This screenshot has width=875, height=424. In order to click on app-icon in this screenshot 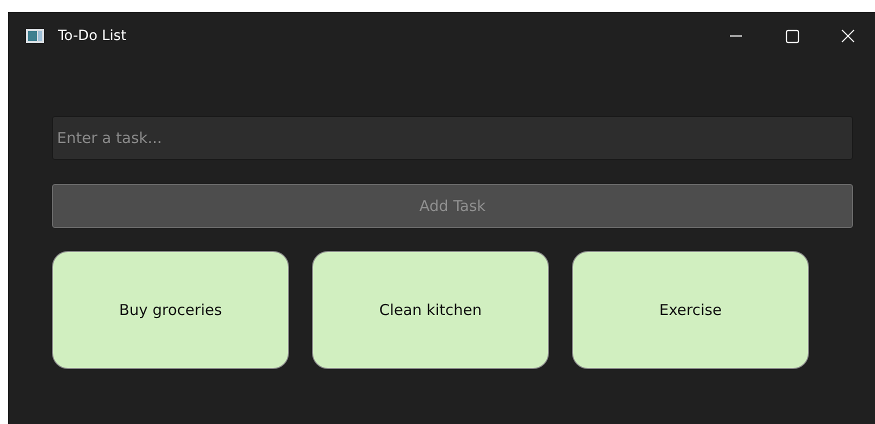, I will do `click(35, 36)`.